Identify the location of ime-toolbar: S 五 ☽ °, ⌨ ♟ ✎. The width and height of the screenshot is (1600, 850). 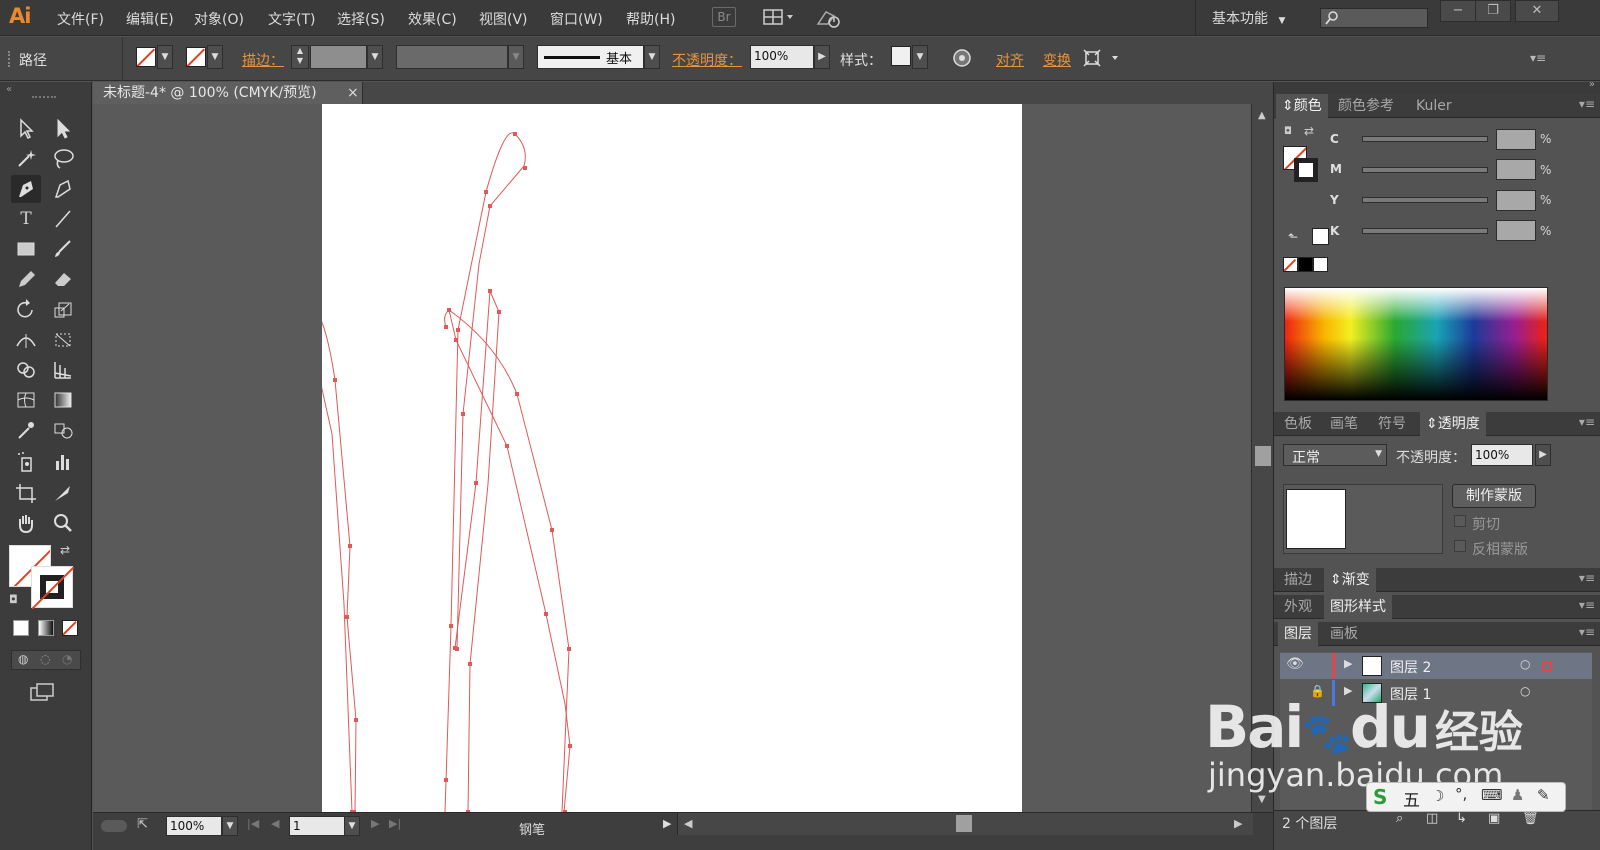
(1466, 797).